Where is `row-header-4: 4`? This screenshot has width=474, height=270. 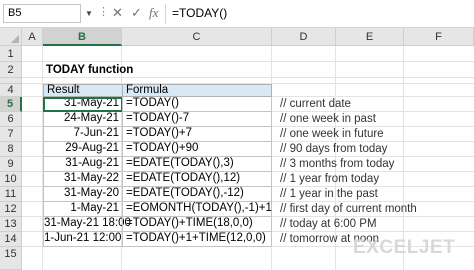 row-header-4: 4 is located at coordinates (11, 90).